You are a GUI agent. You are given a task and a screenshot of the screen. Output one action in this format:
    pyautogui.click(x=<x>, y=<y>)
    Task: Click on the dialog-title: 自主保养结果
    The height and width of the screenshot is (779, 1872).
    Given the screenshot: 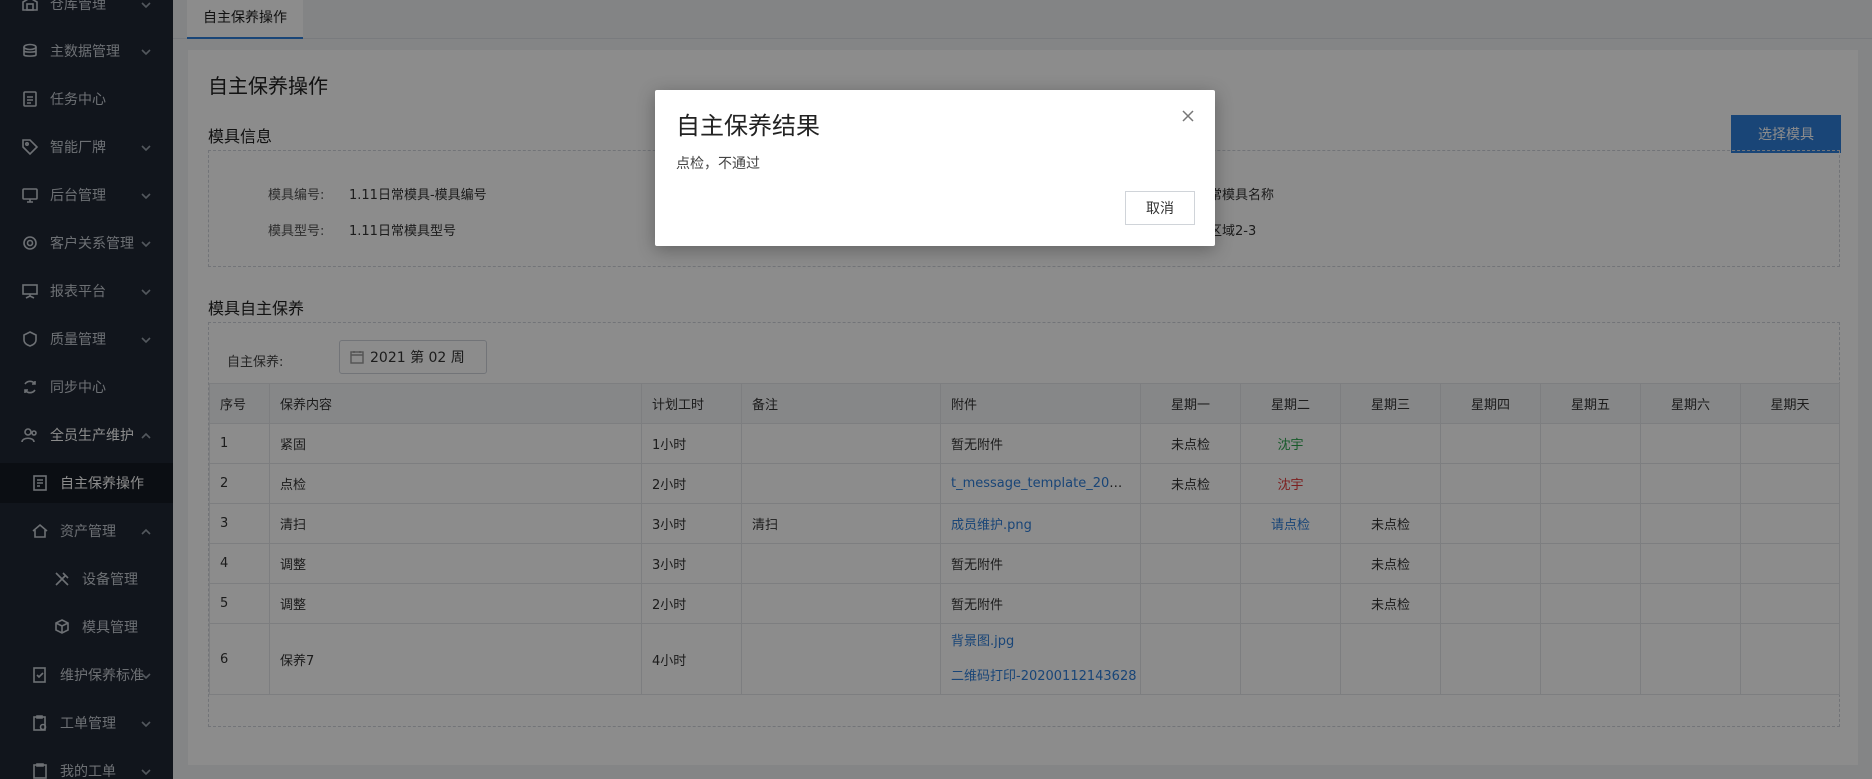 What is the action you would take?
    pyautogui.click(x=748, y=126)
    